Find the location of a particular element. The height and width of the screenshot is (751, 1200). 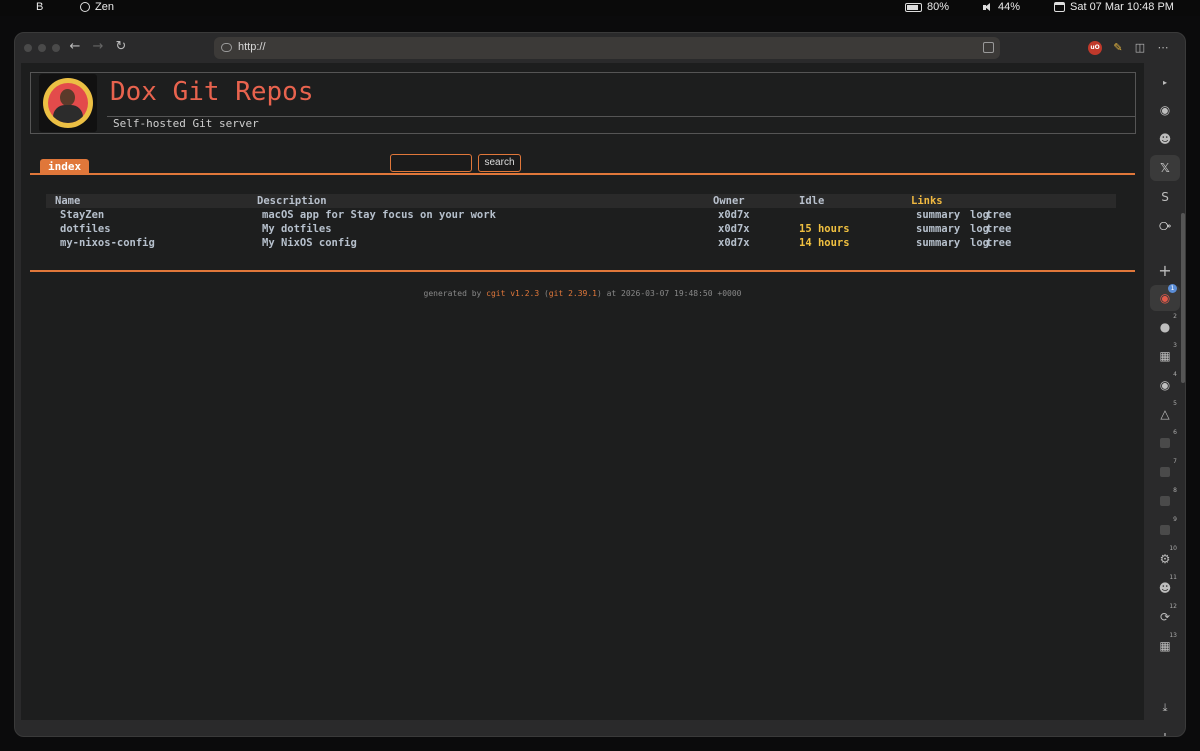

browser-toolbar: ← → ↻ http:// uO ✎ ◫ ⋯ is located at coordinates (600, 48).